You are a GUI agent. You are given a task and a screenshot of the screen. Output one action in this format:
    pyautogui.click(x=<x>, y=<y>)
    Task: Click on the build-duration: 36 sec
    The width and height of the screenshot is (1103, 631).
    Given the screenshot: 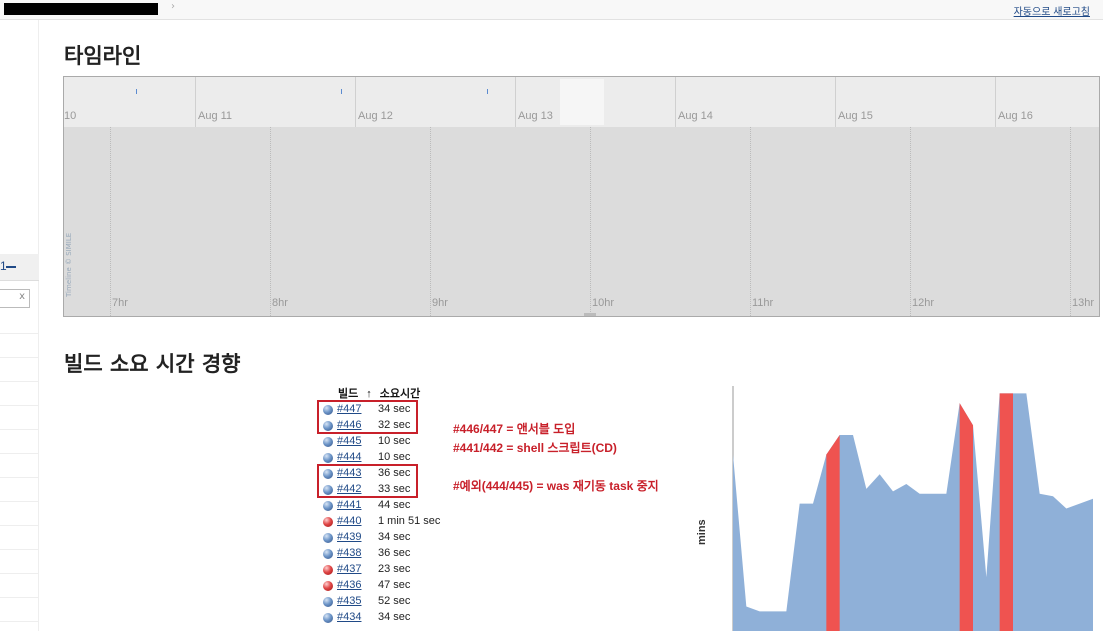 What is the action you would take?
    pyautogui.click(x=394, y=553)
    